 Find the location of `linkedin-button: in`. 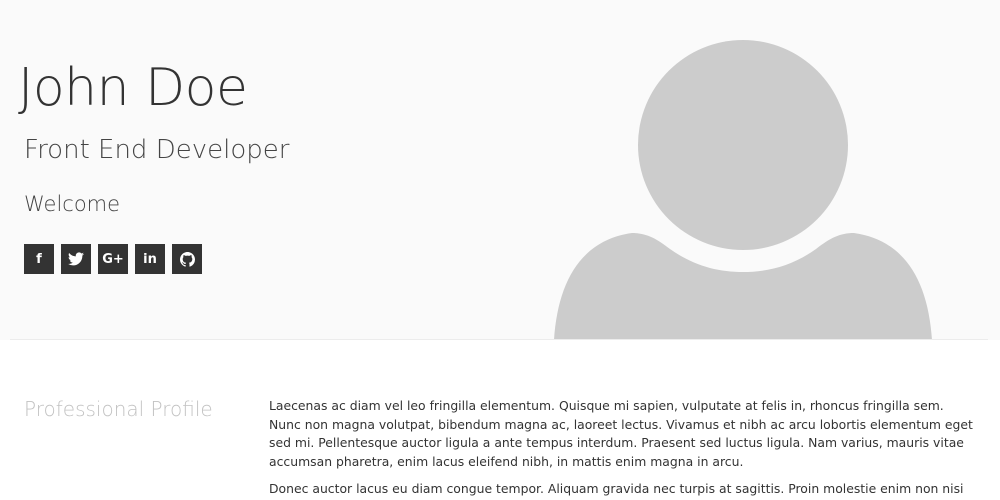

linkedin-button: in is located at coordinates (150, 259).